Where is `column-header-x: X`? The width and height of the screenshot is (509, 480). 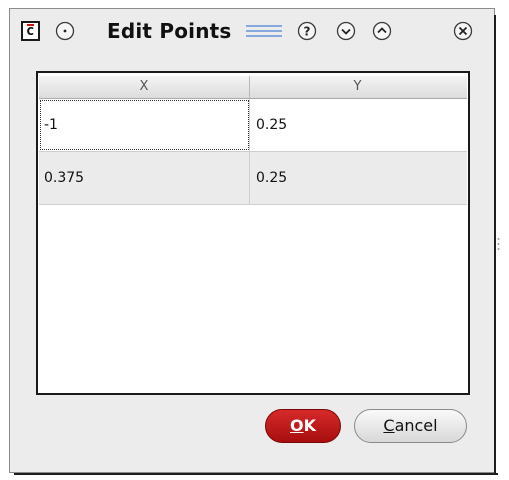
column-header-x: X is located at coordinates (144, 87).